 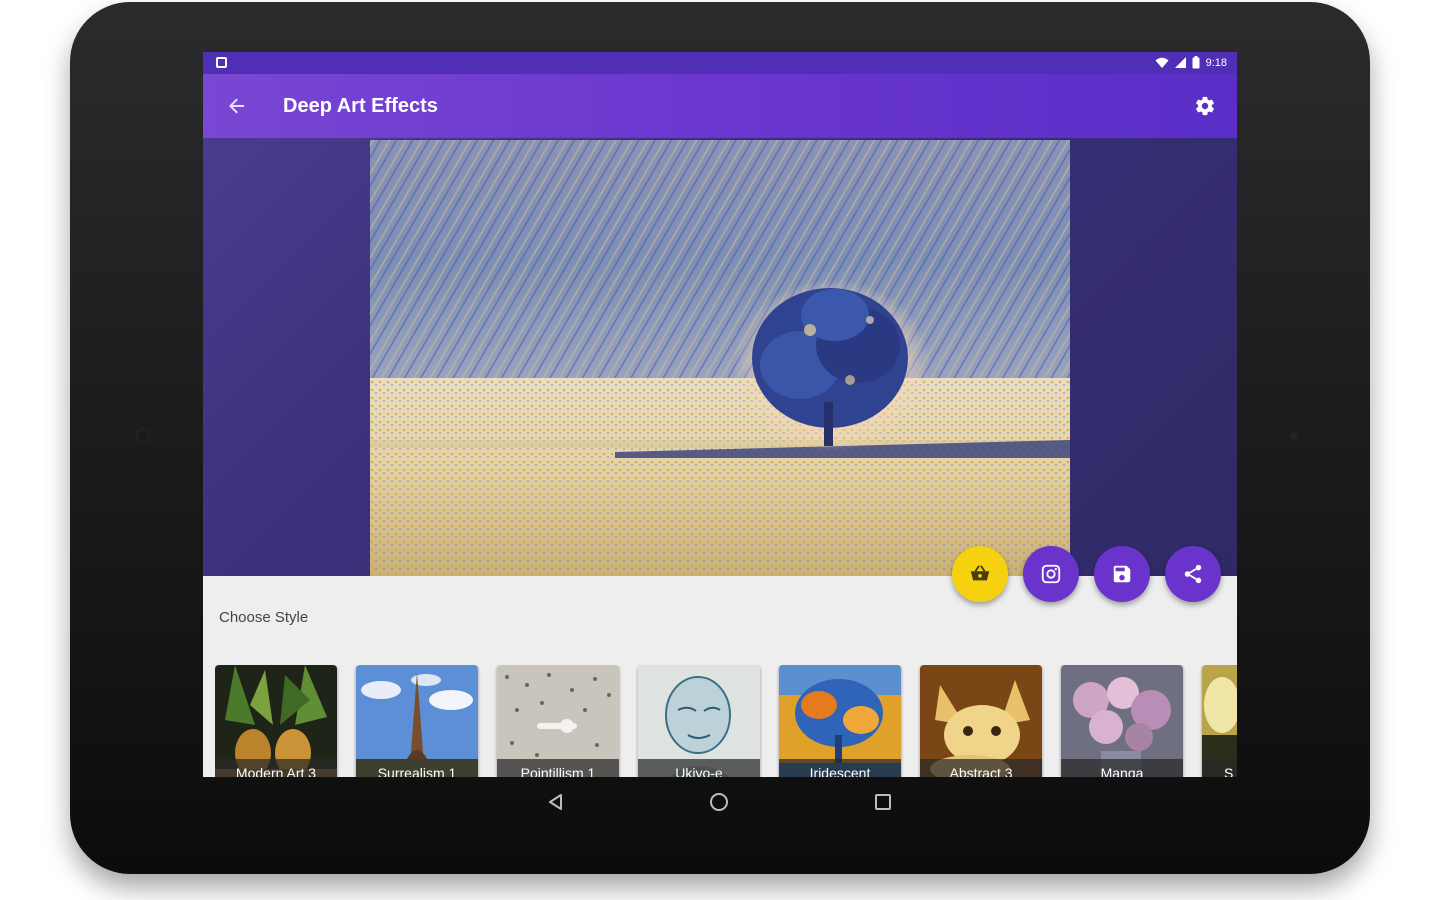 I want to click on style-card-partial: S, so click(x=1219, y=721).